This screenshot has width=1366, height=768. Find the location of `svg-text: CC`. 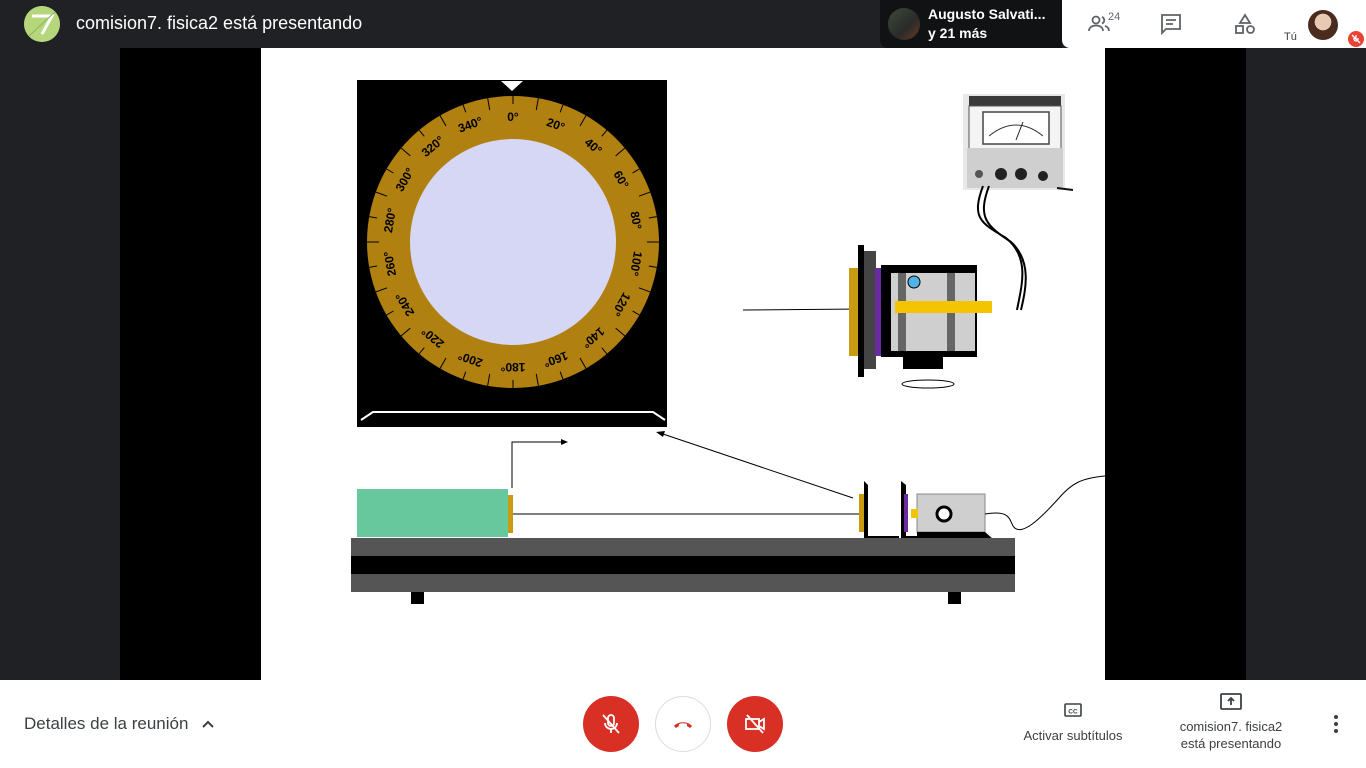

svg-text: CC is located at coordinates (1073, 712).